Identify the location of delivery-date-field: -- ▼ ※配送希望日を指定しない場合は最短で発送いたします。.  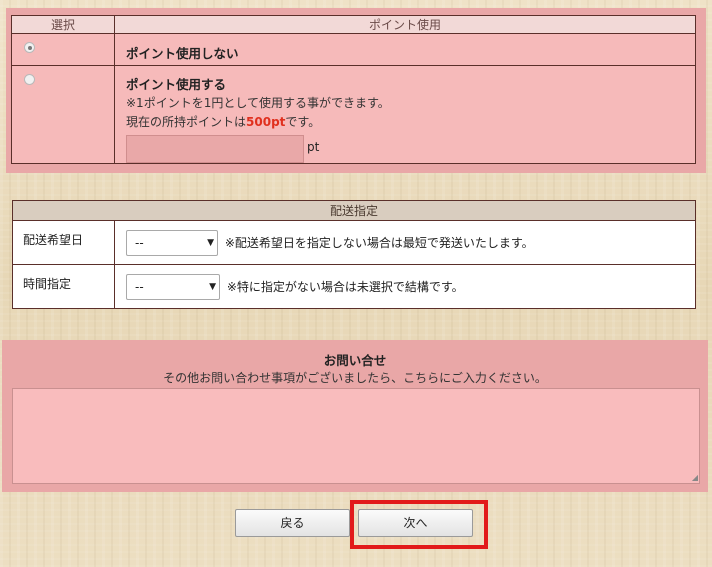
(405, 242).